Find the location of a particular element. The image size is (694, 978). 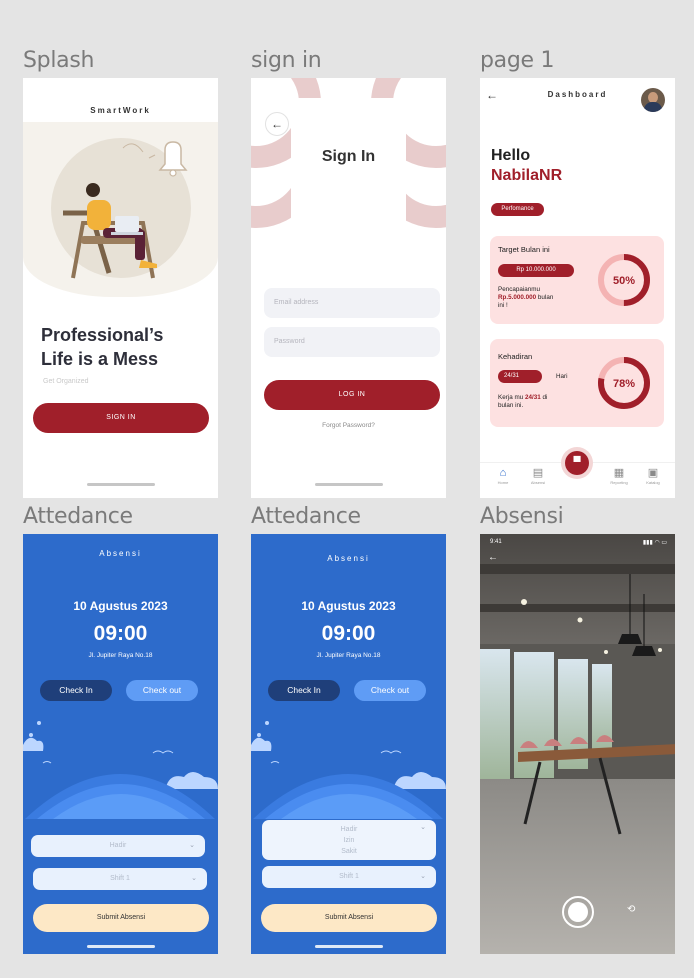

camera-screen: 9:41 ▮▮▮ ◠ ▭ ← ⟲ is located at coordinates (577, 744).